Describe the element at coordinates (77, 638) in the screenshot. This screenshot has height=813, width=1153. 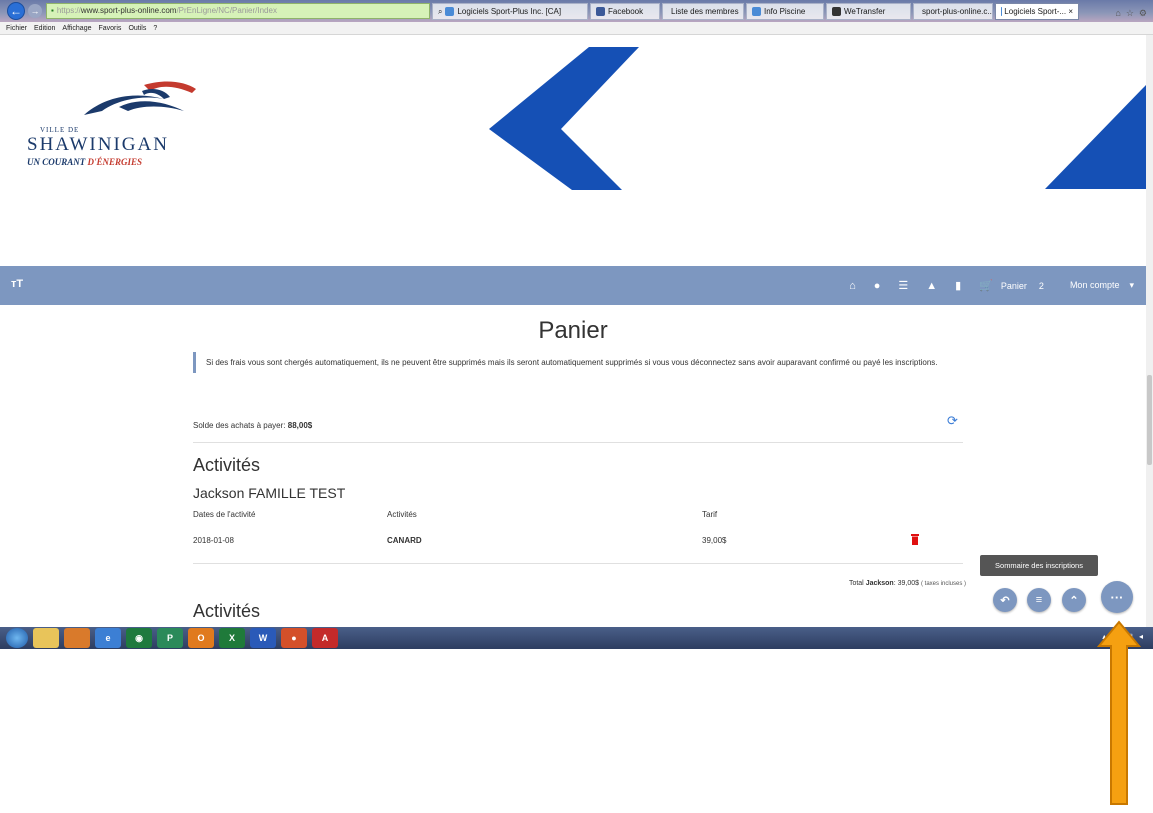
I see `media-player-icon` at that location.